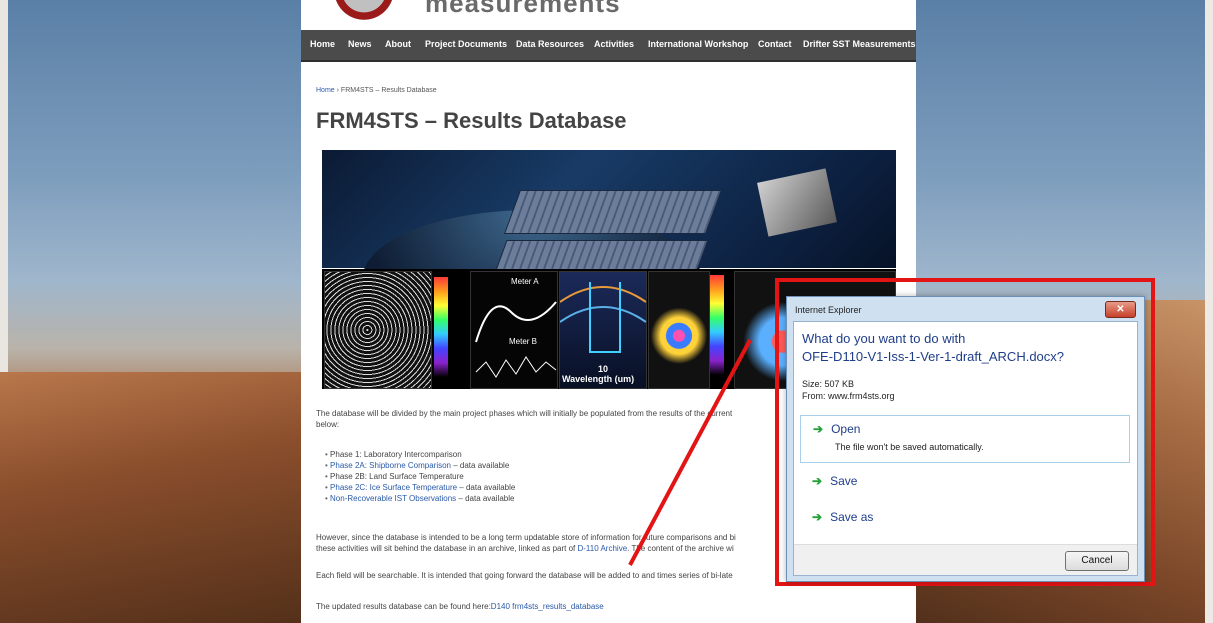 Image resolution: width=1213 pixels, height=623 pixels. Describe the element at coordinates (466, 44) in the screenshot. I see `nav-project-documents: Project Documents` at that location.